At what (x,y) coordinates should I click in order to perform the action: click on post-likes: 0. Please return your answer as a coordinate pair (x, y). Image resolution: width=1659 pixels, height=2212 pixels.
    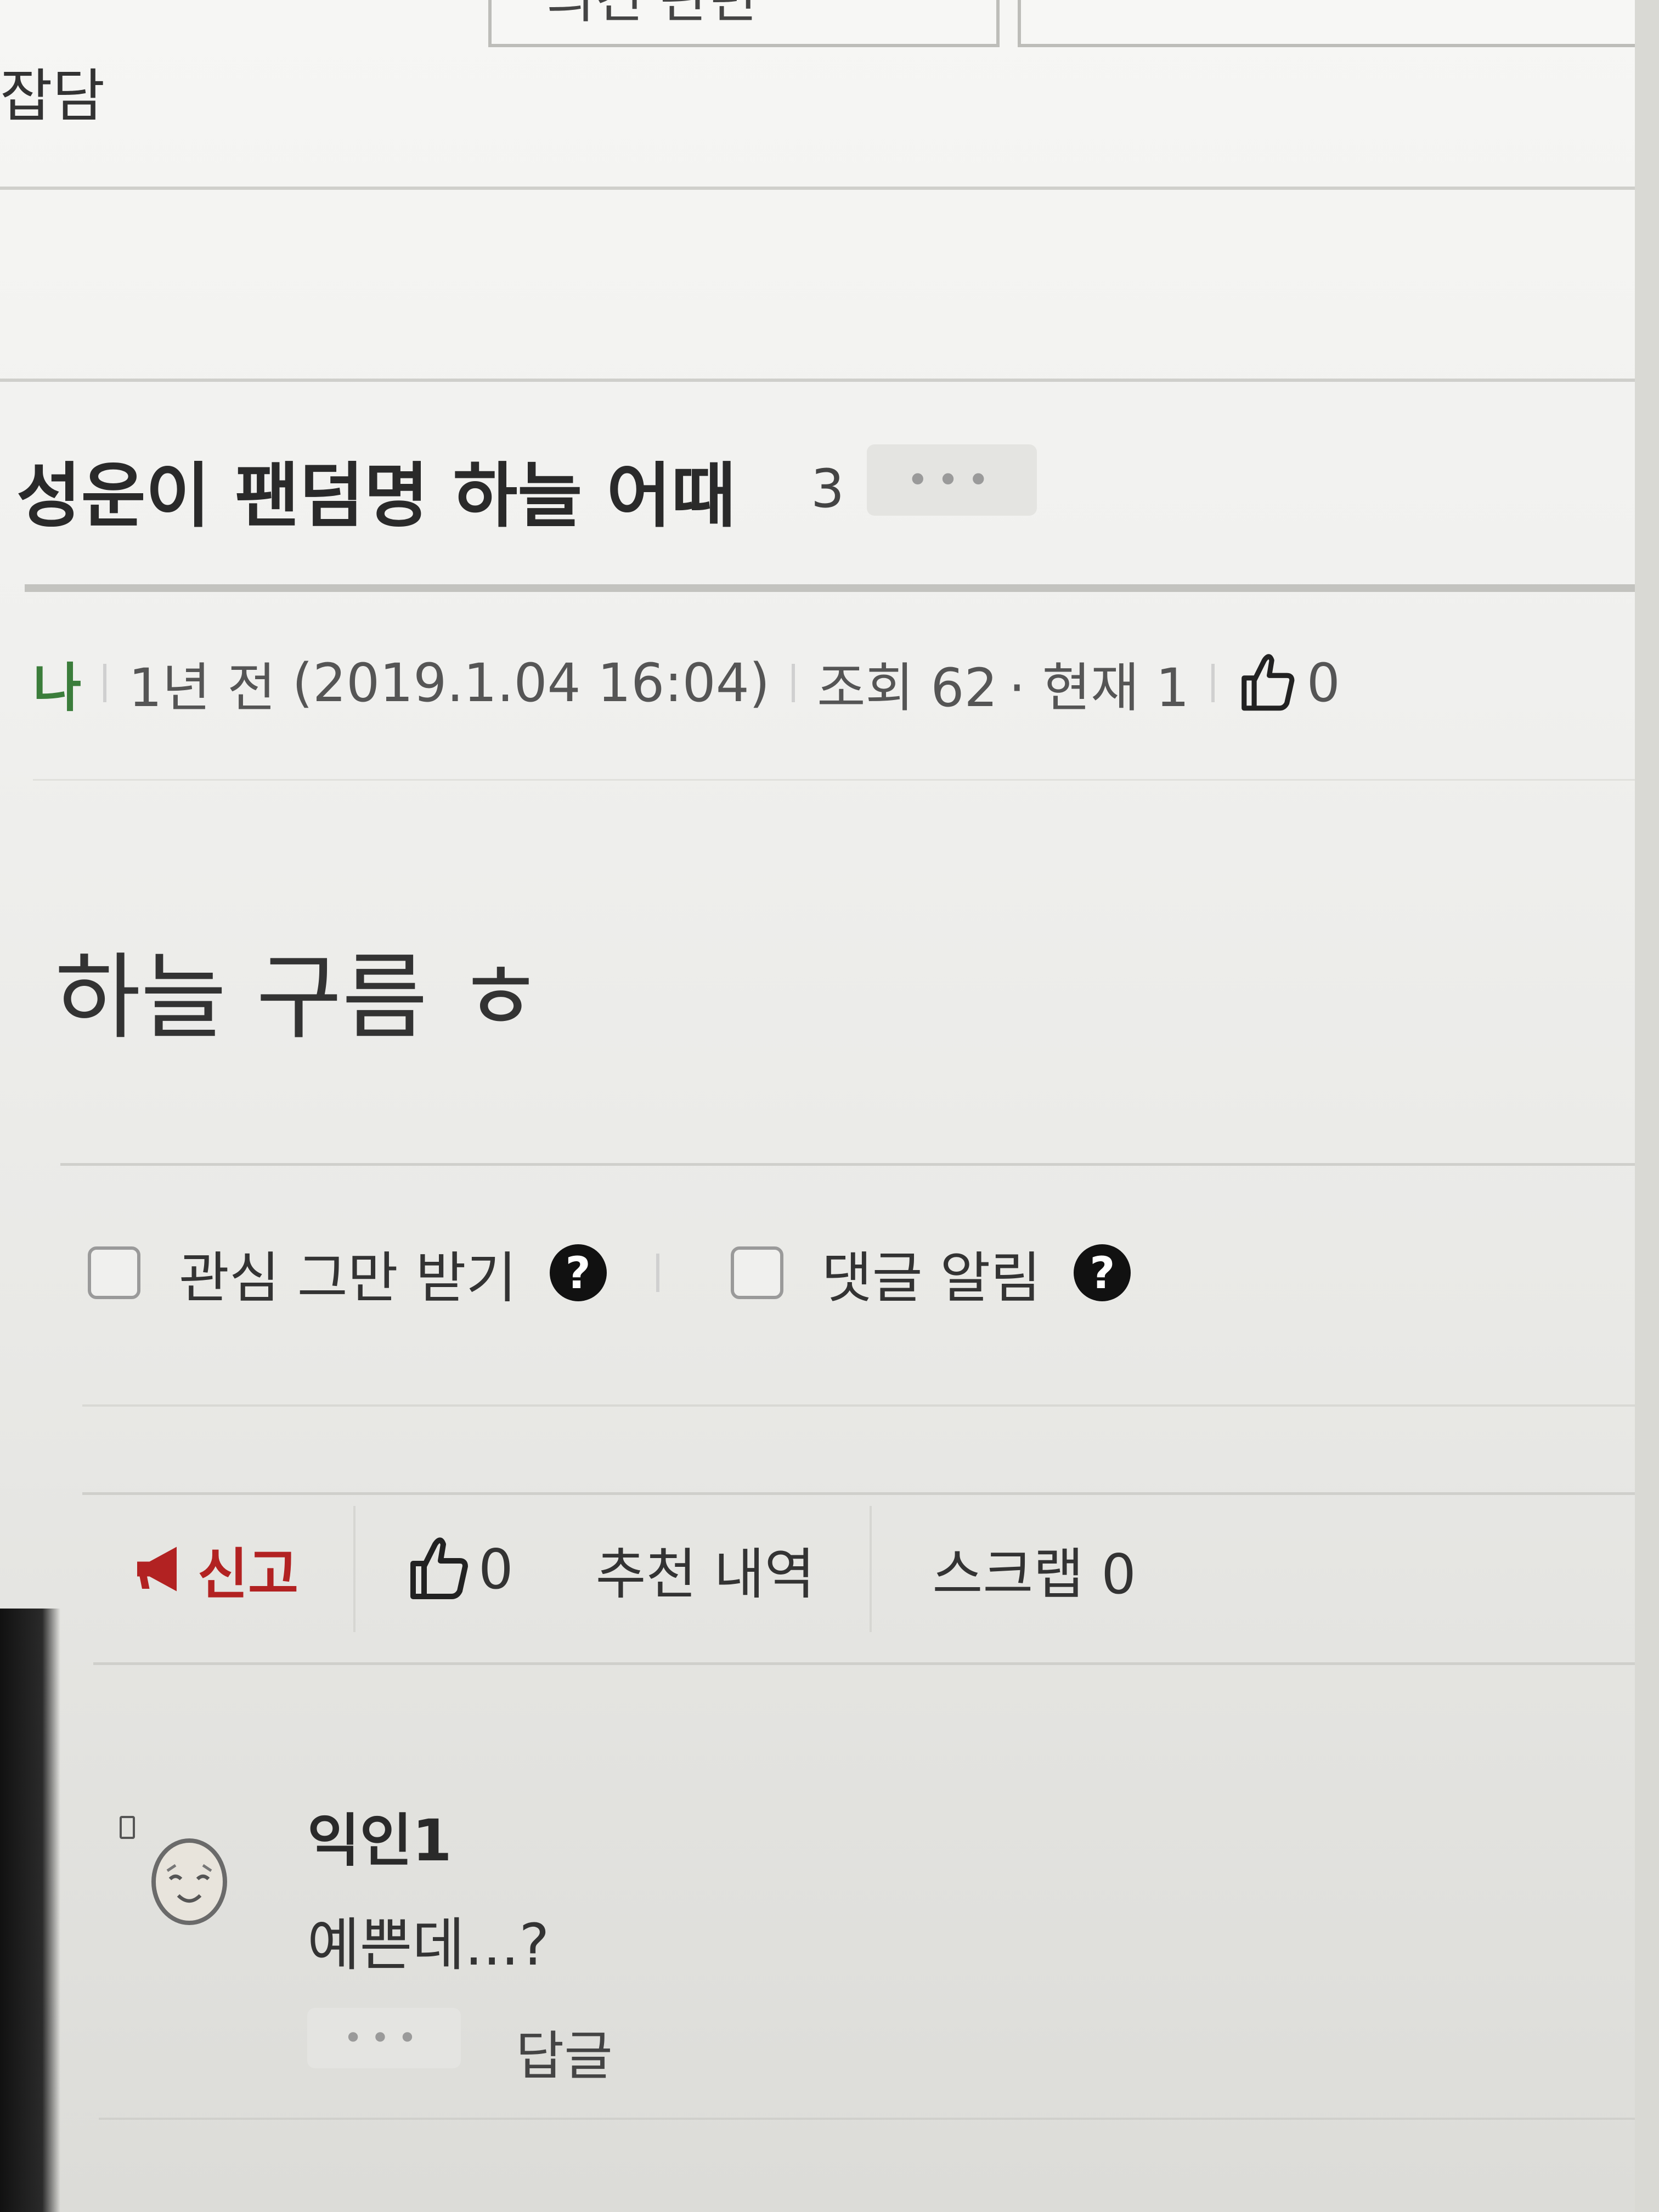
    Looking at the image, I should click on (1288, 683).